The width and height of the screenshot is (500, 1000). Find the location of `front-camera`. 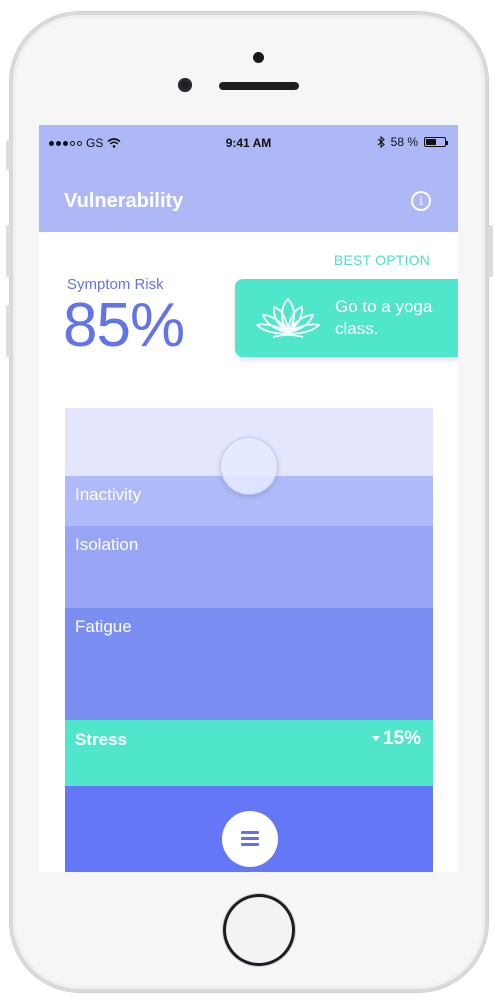

front-camera is located at coordinates (258, 57).